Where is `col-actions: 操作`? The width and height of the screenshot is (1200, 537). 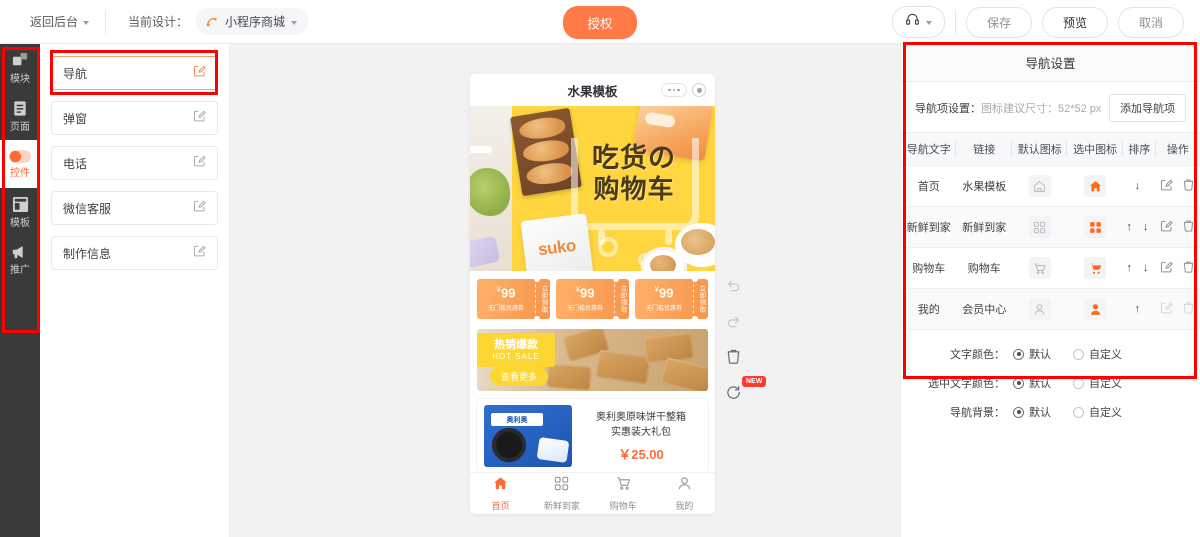
col-actions: 操作 is located at coordinates (1177, 149).